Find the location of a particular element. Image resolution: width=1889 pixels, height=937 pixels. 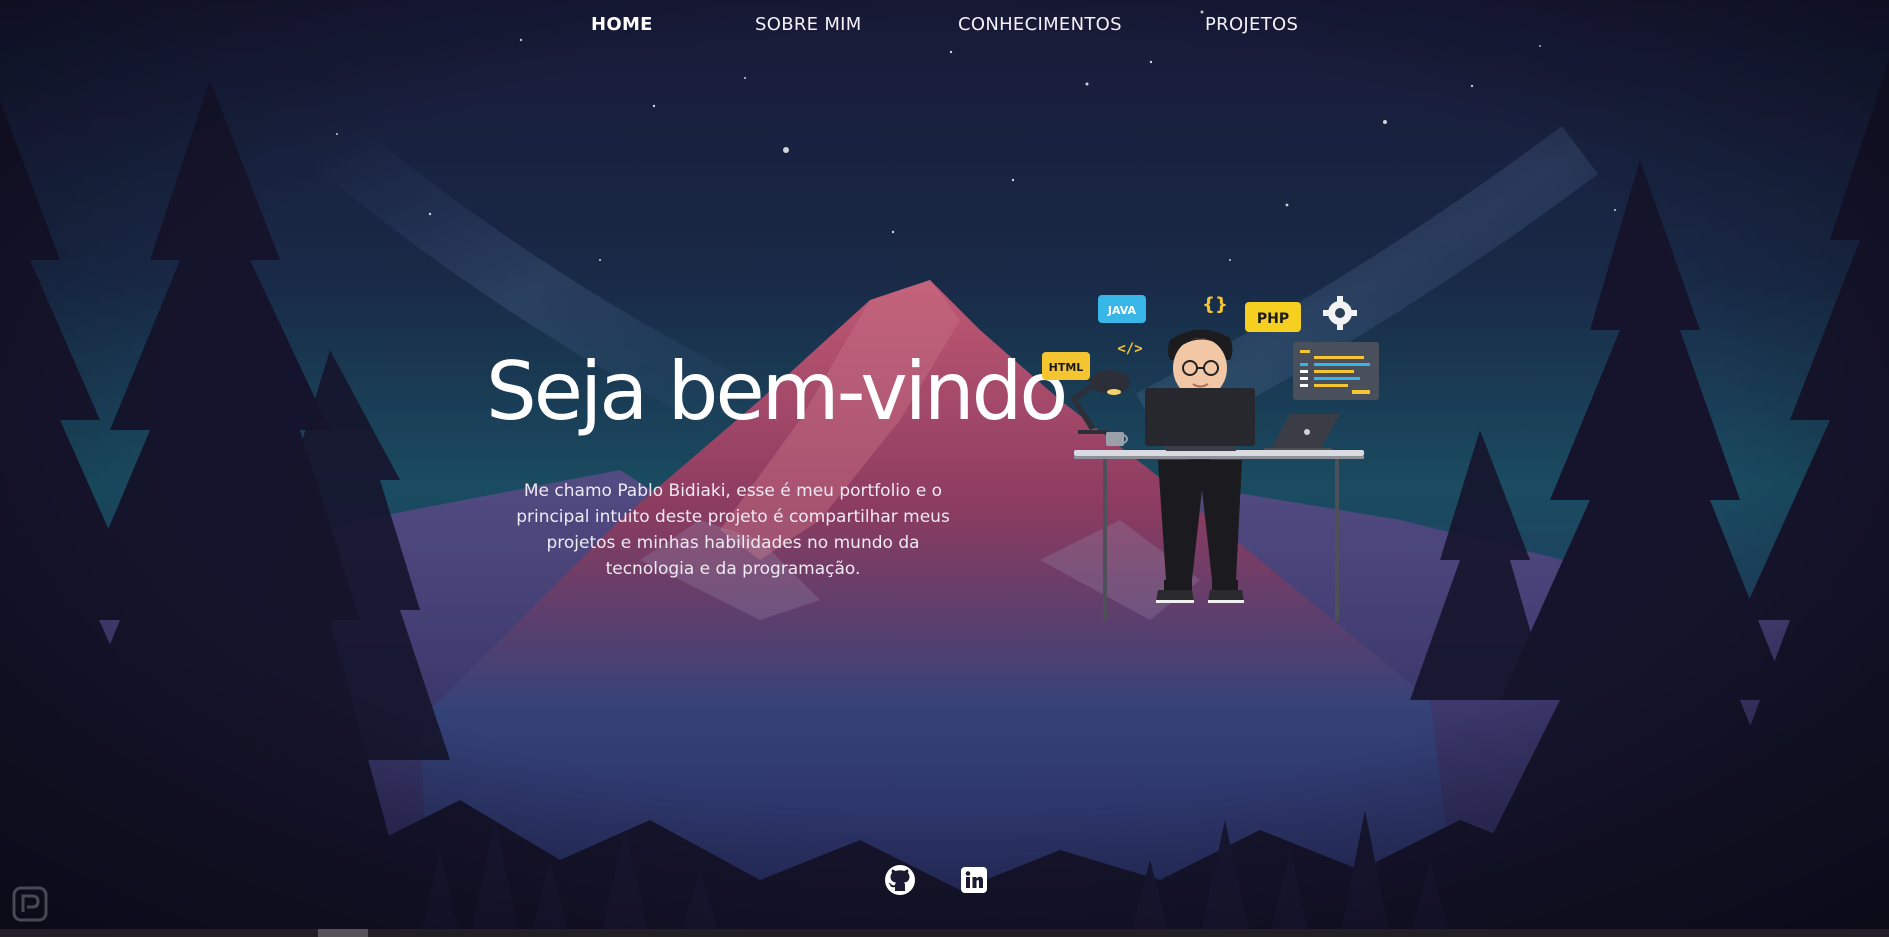

braces-label: {} is located at coordinates (1215, 304).